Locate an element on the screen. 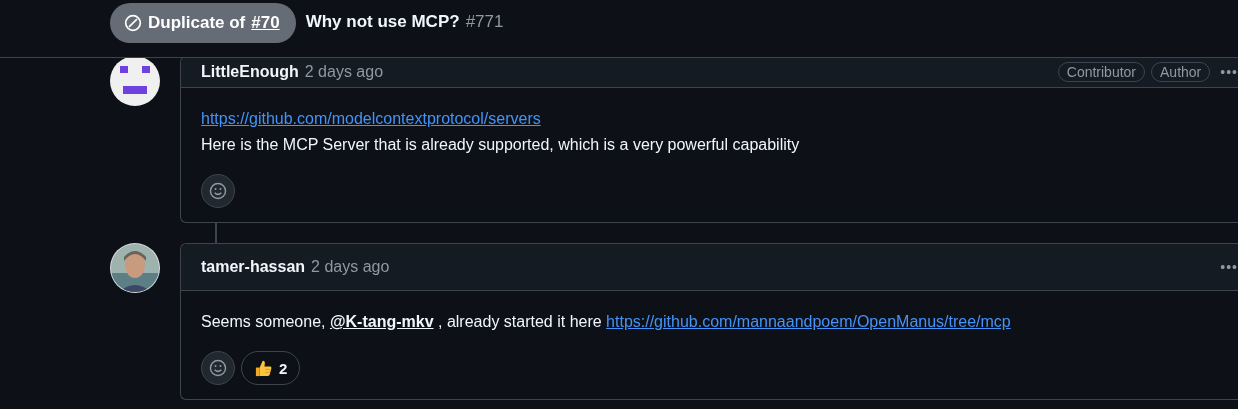  user-mention: @K-tang-mkv is located at coordinates (381, 321).